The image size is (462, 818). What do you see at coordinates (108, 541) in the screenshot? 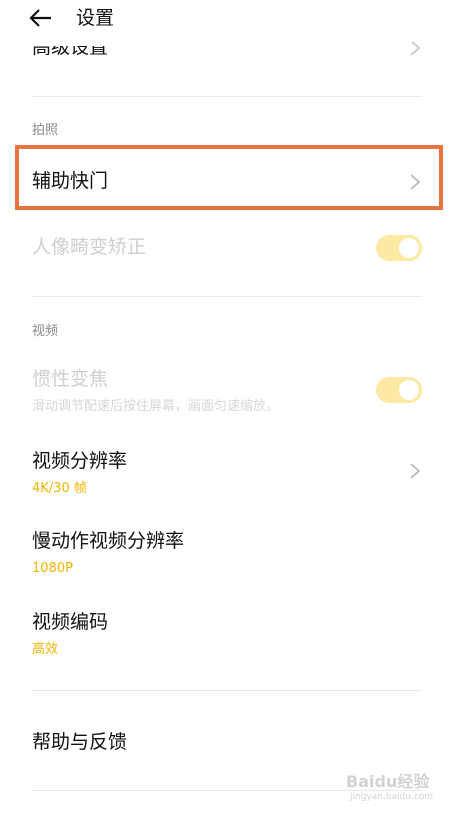
I see `slowmo-resolution-item: 慢动作视频分辨率` at bounding box center [108, 541].